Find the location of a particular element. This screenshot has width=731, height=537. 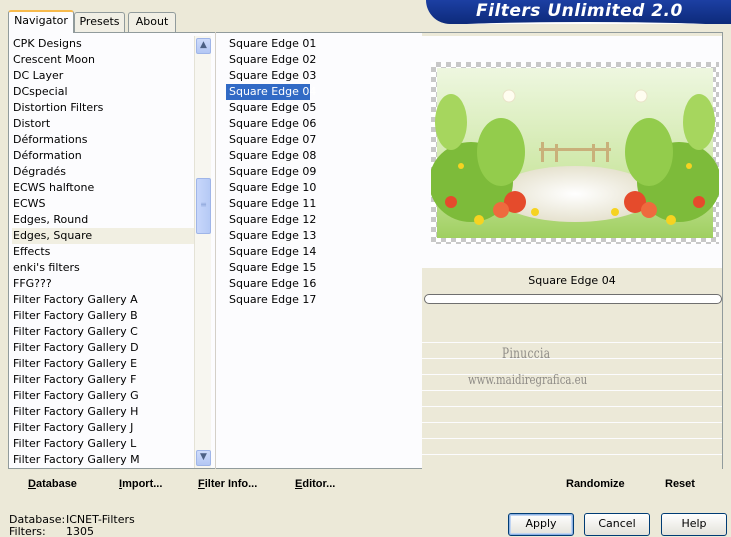

database-mnemonic: D is located at coordinates (32, 484).